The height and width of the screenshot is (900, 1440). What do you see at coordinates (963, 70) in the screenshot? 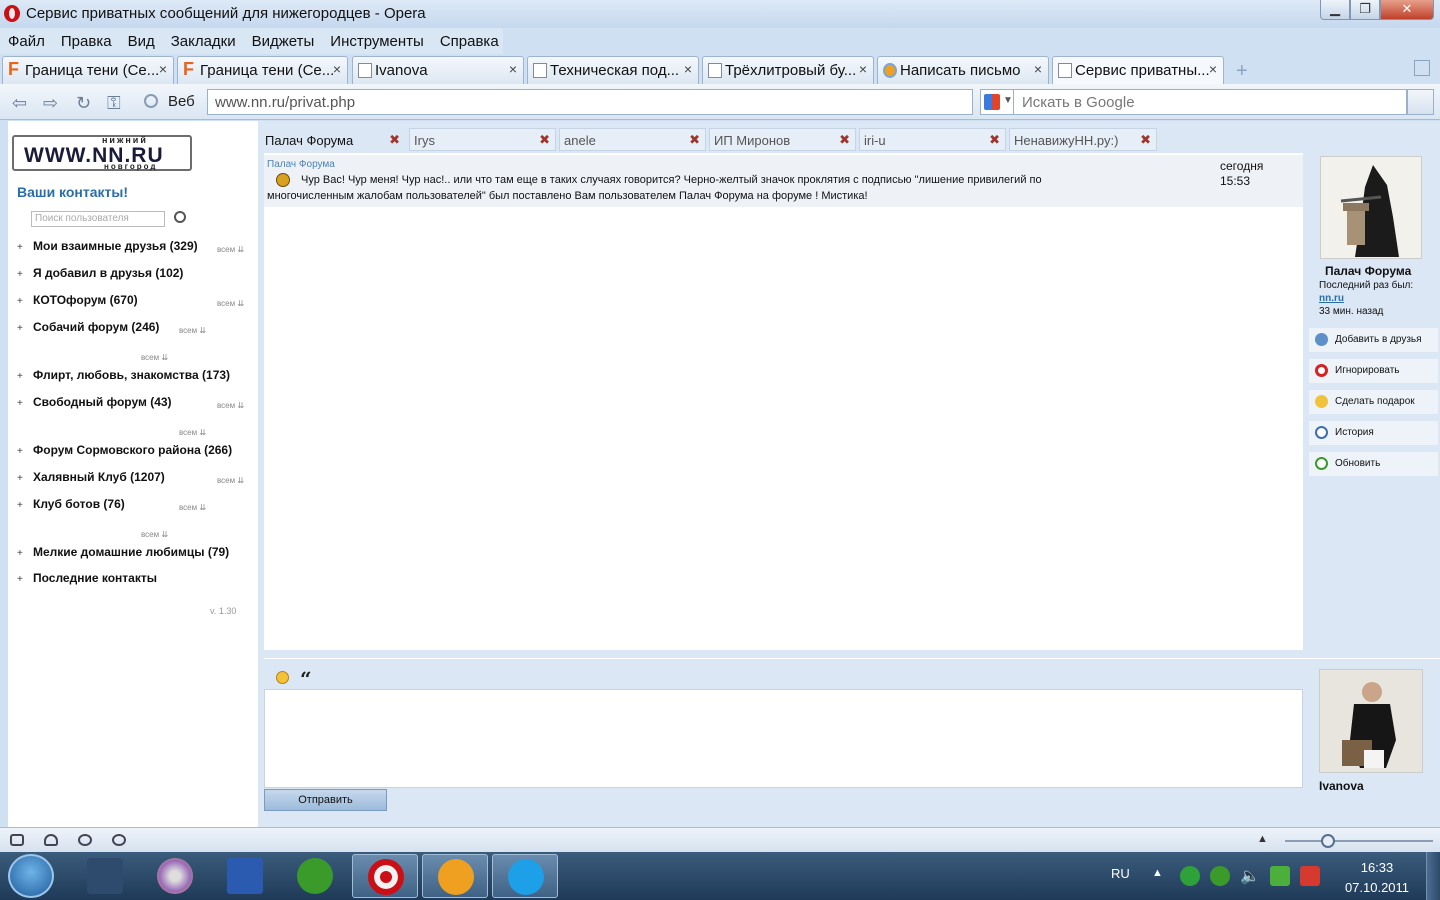
I see `browser-tab: Написать письмо ×` at bounding box center [963, 70].